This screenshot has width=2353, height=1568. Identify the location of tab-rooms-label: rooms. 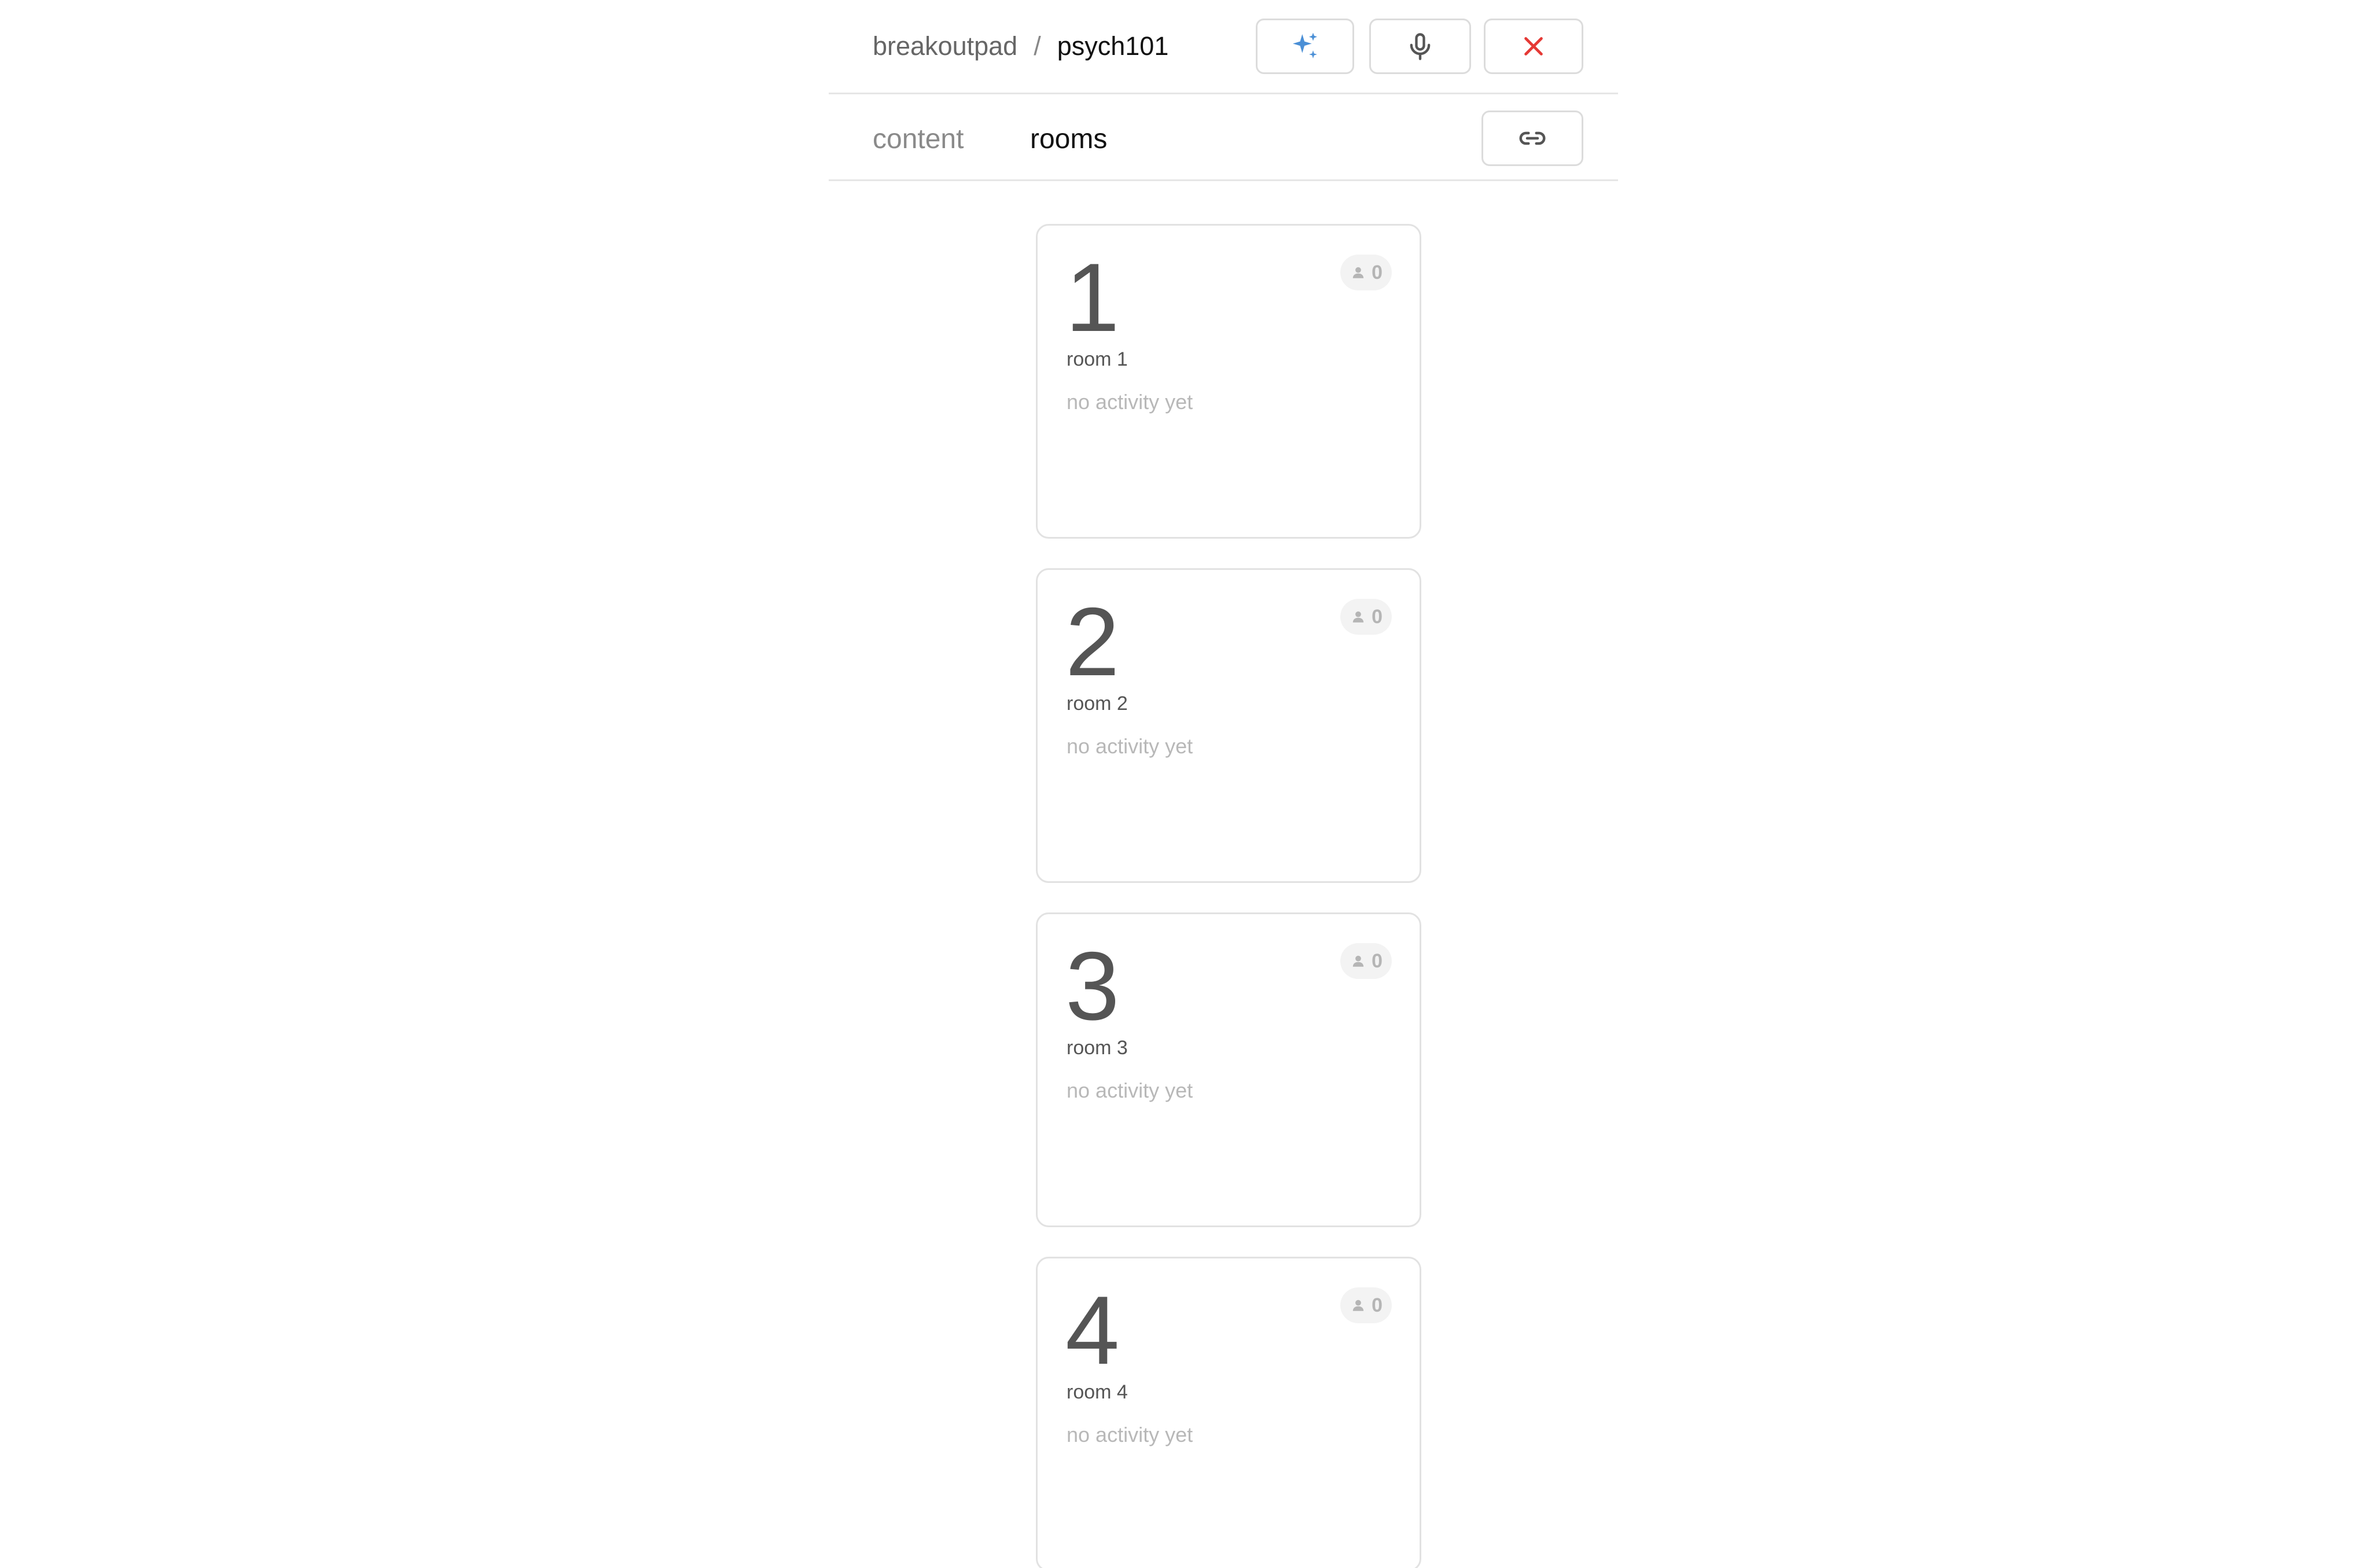
(1069, 139).